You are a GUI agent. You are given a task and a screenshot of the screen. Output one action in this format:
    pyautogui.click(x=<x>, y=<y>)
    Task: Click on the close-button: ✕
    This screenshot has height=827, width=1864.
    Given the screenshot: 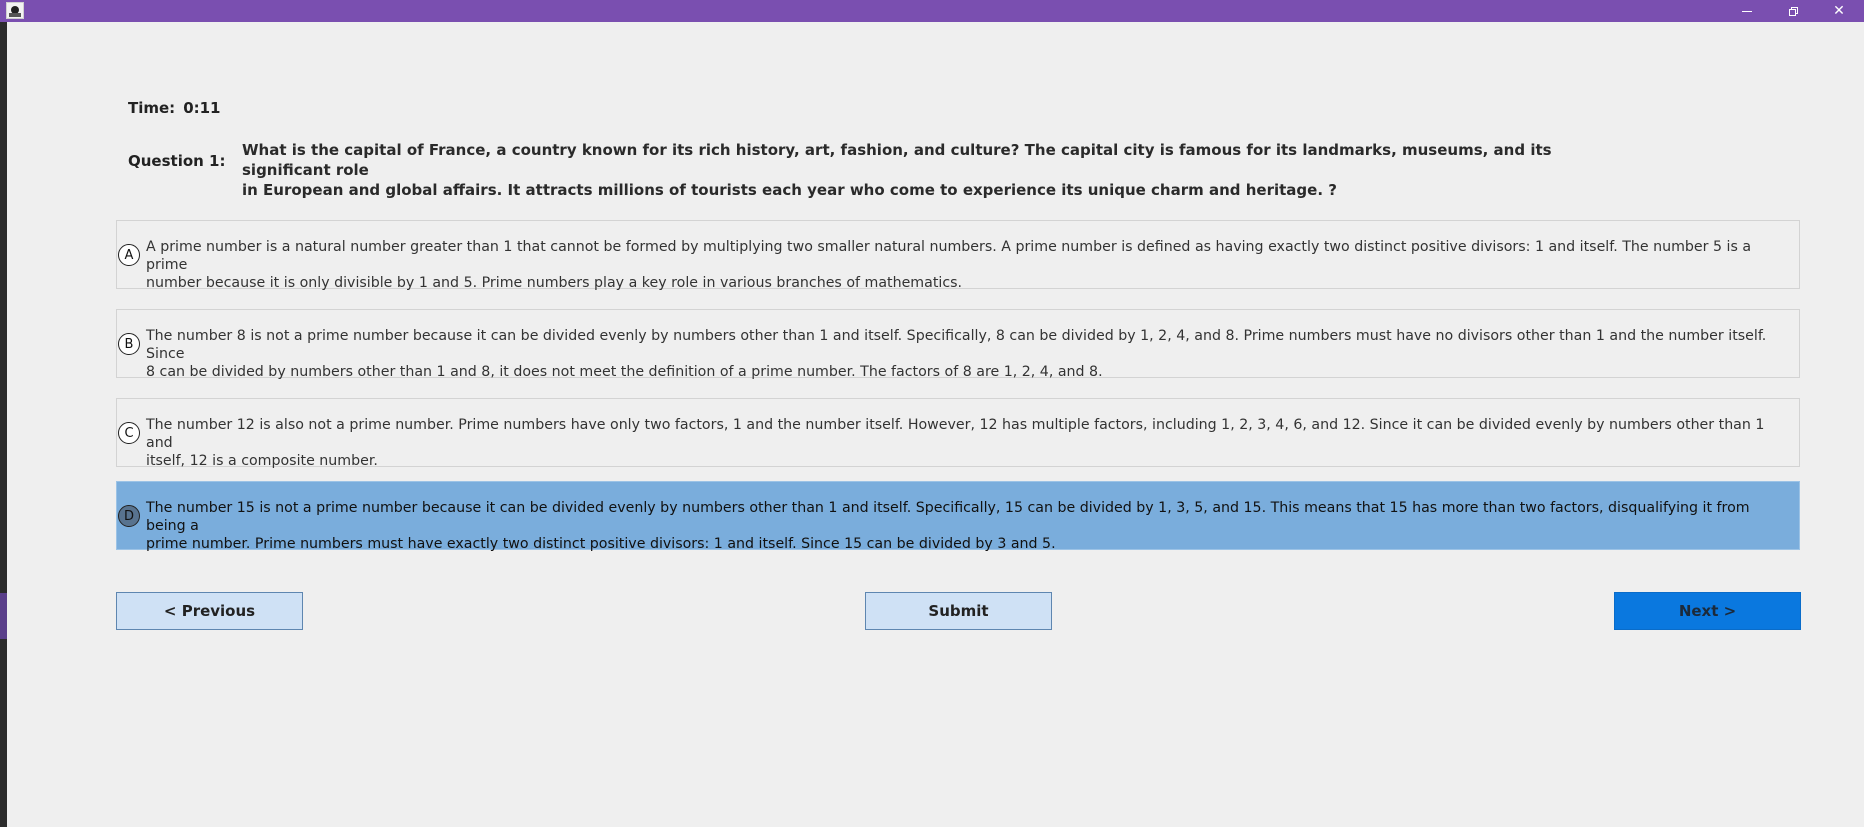 What is the action you would take?
    pyautogui.click(x=1839, y=11)
    